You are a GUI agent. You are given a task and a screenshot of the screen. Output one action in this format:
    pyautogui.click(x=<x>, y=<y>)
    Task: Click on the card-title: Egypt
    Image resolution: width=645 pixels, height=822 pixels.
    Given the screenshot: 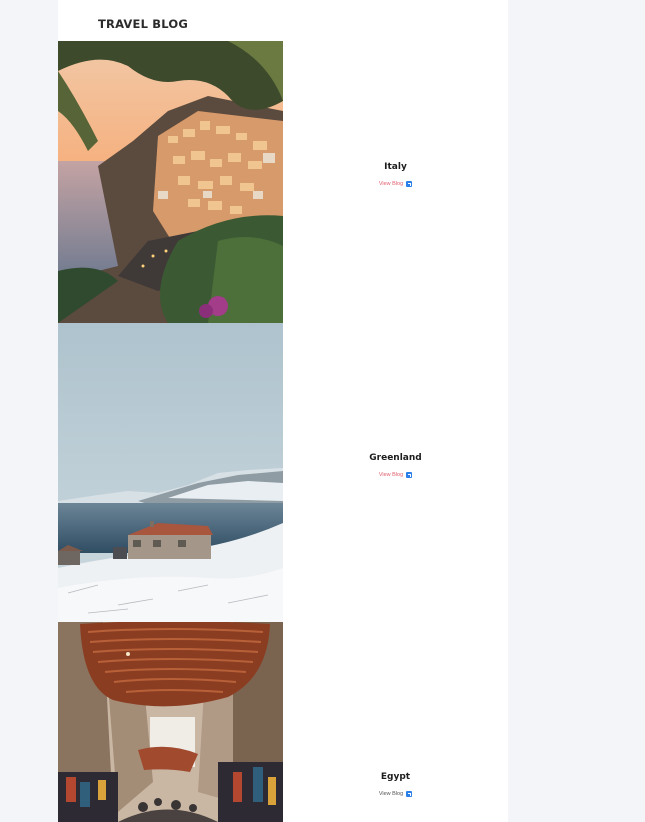 What is the action you would take?
    pyautogui.click(x=395, y=777)
    